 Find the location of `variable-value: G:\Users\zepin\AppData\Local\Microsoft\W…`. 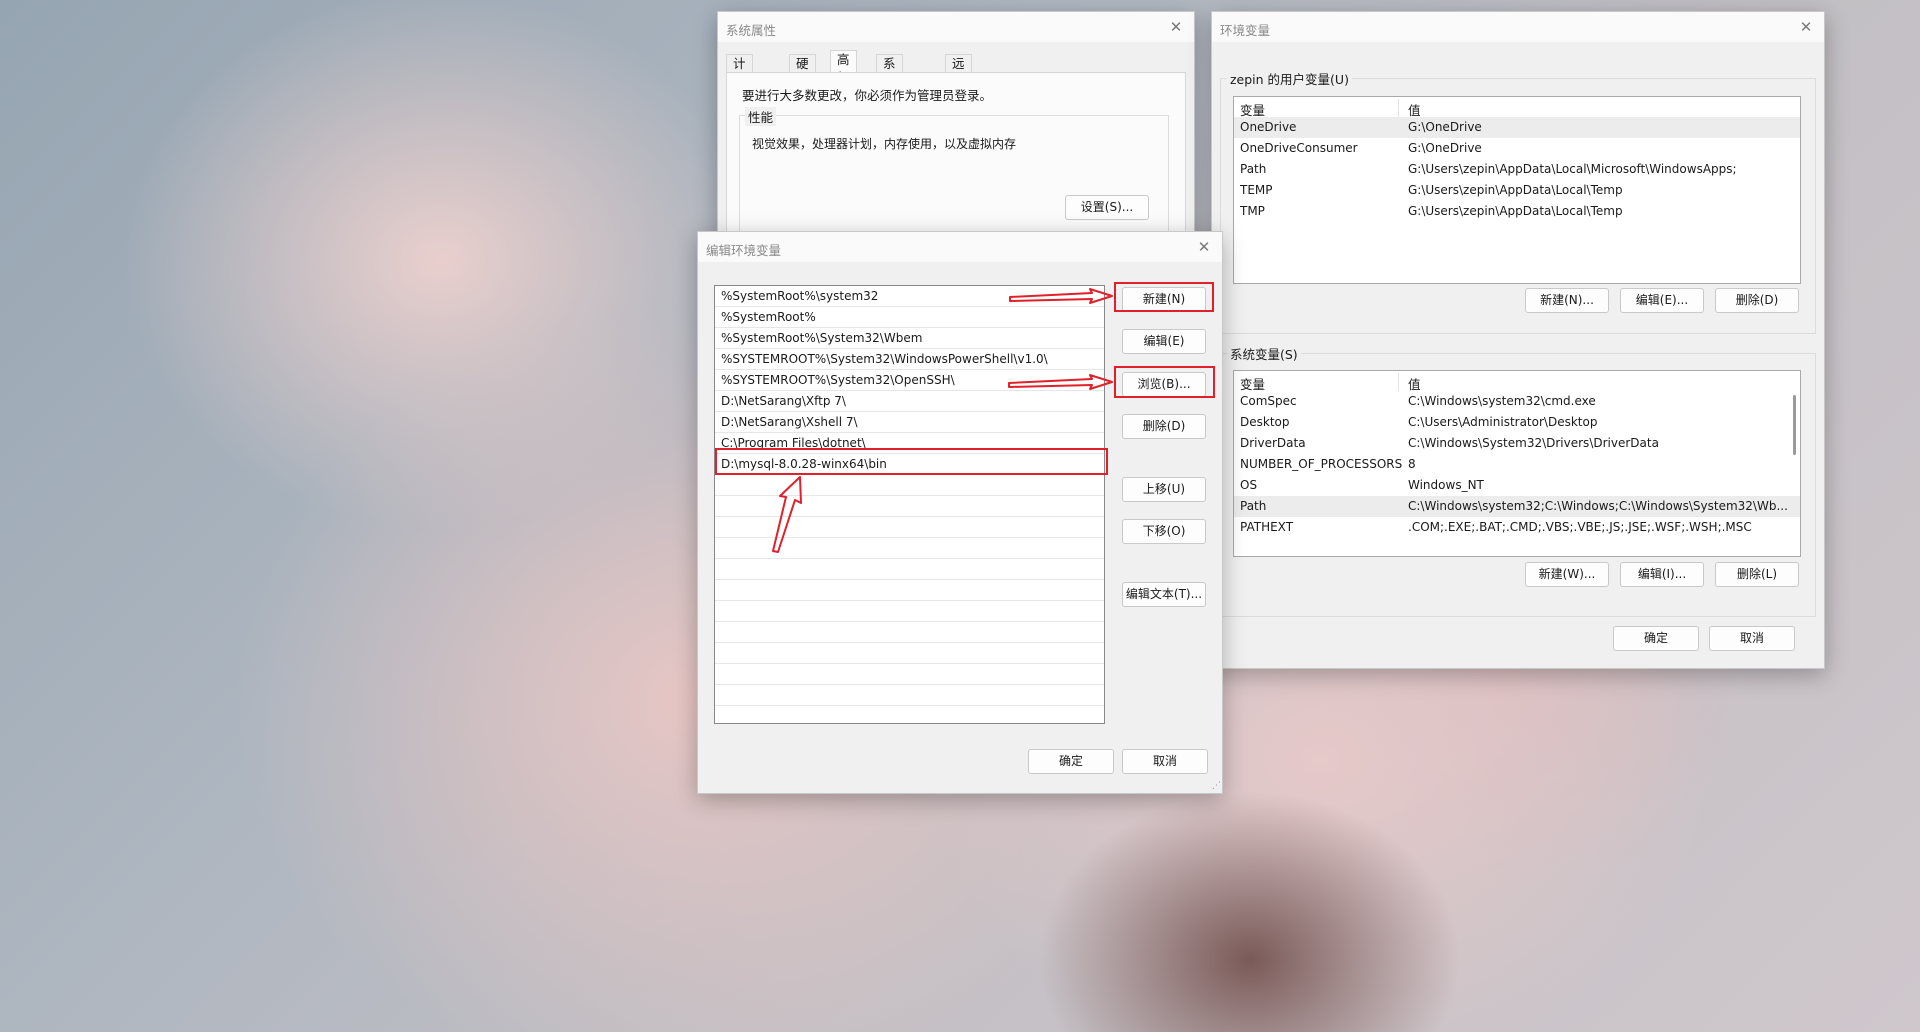

variable-value: G:\Users\zepin\AppData\Local\Microsoft\W… is located at coordinates (1572, 169).